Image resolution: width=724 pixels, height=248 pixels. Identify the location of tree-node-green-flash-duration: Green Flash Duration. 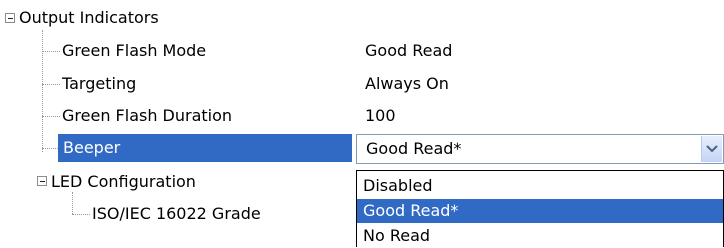
(147, 116).